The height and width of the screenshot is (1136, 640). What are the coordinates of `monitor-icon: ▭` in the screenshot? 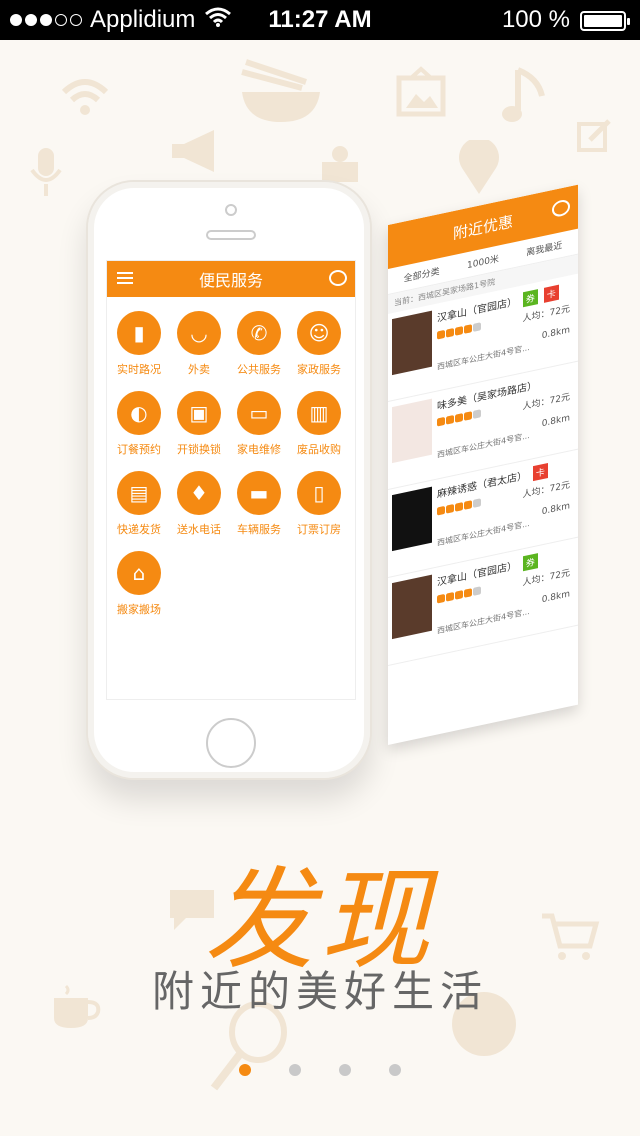 It's located at (259, 413).